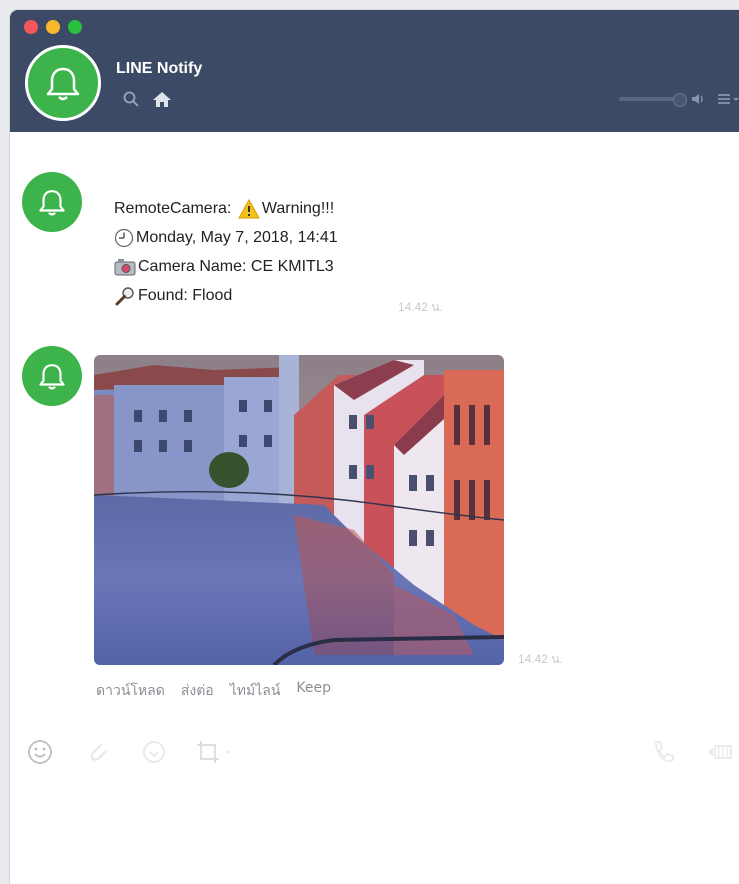 Image resolution: width=739 pixels, height=884 pixels. Describe the element at coordinates (162, 99) in the screenshot. I see `home-icon` at that location.